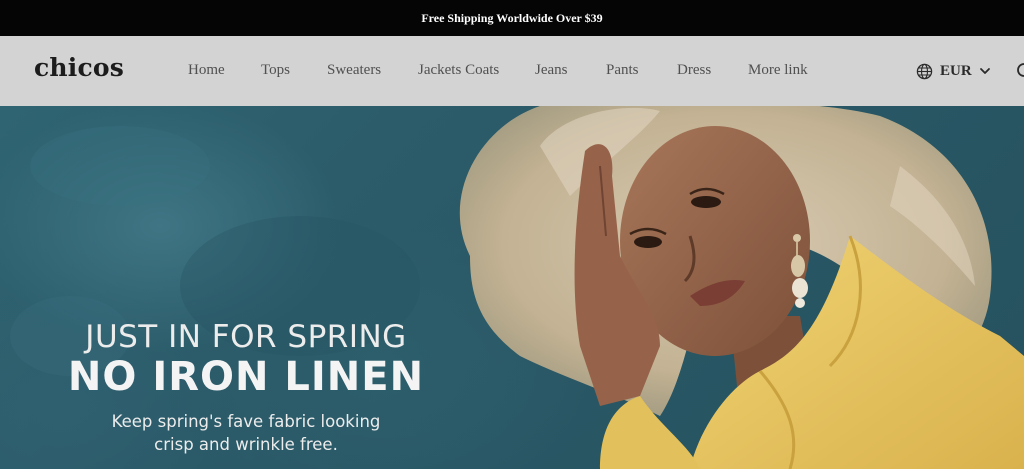  What do you see at coordinates (458, 70) in the screenshot?
I see `nav-item-jackets-coats: Jackets Coats` at bounding box center [458, 70].